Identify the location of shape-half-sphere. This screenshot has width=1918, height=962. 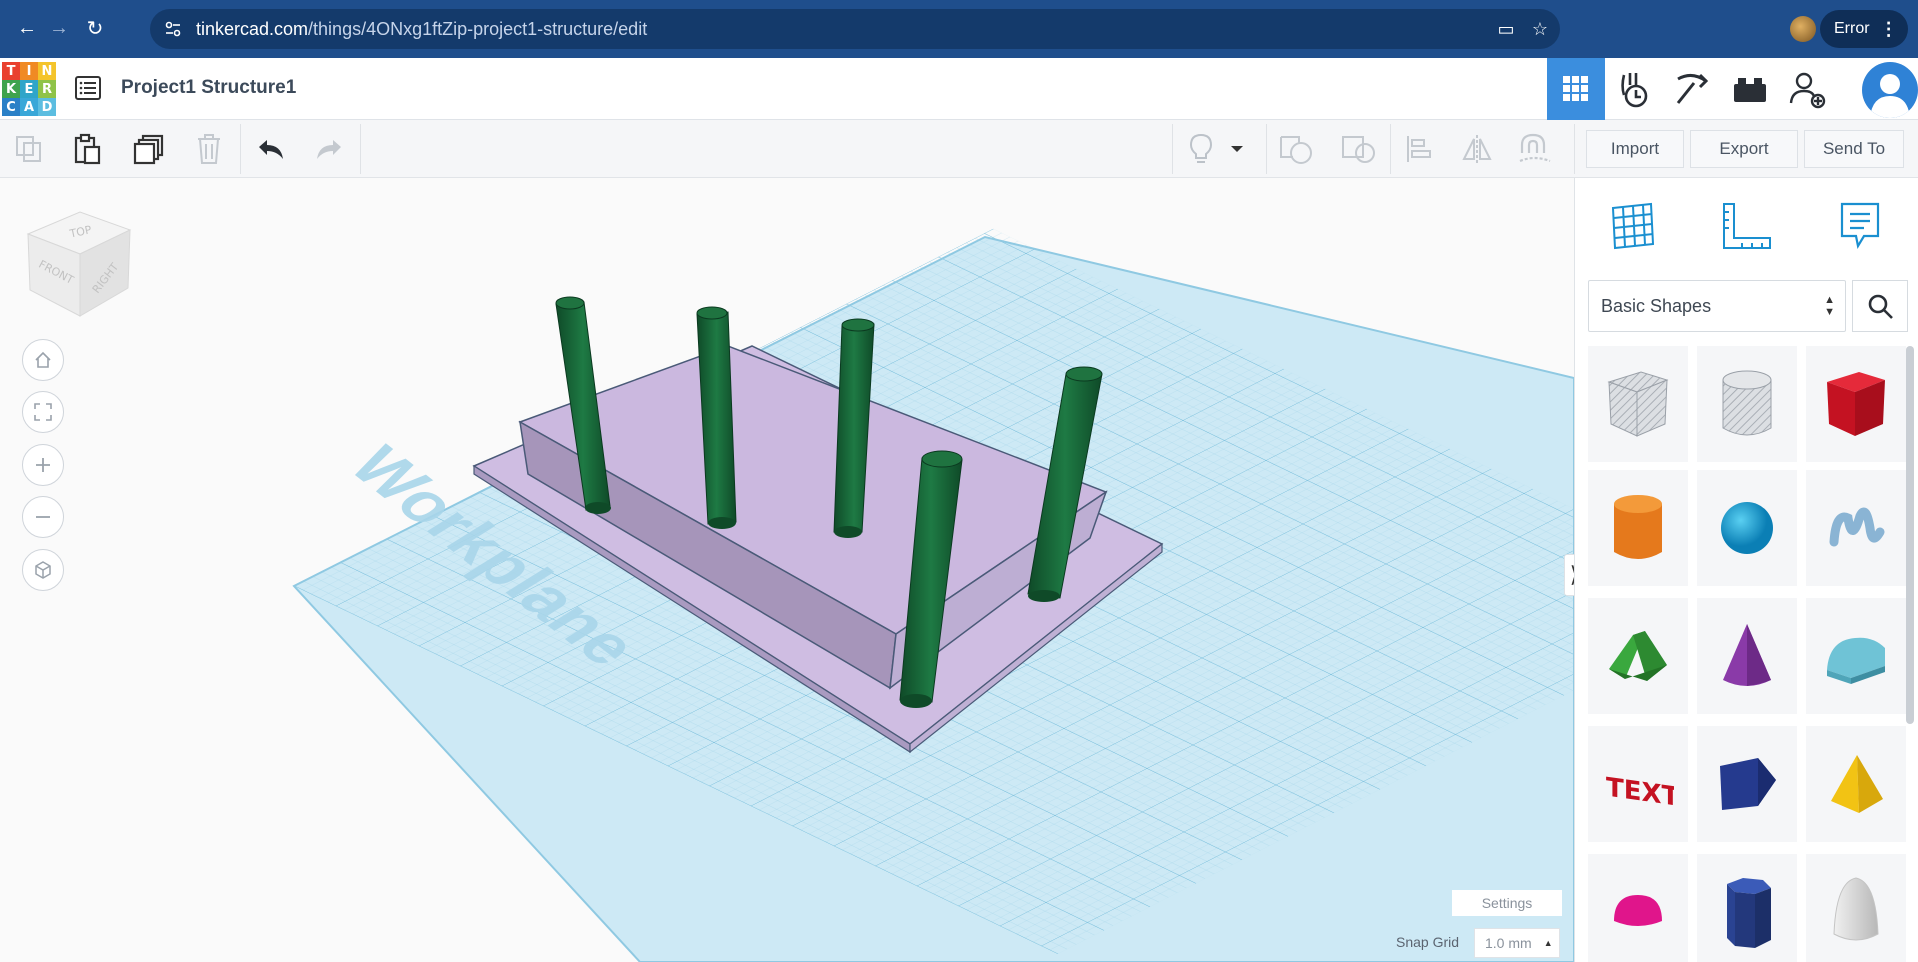
(1638, 908).